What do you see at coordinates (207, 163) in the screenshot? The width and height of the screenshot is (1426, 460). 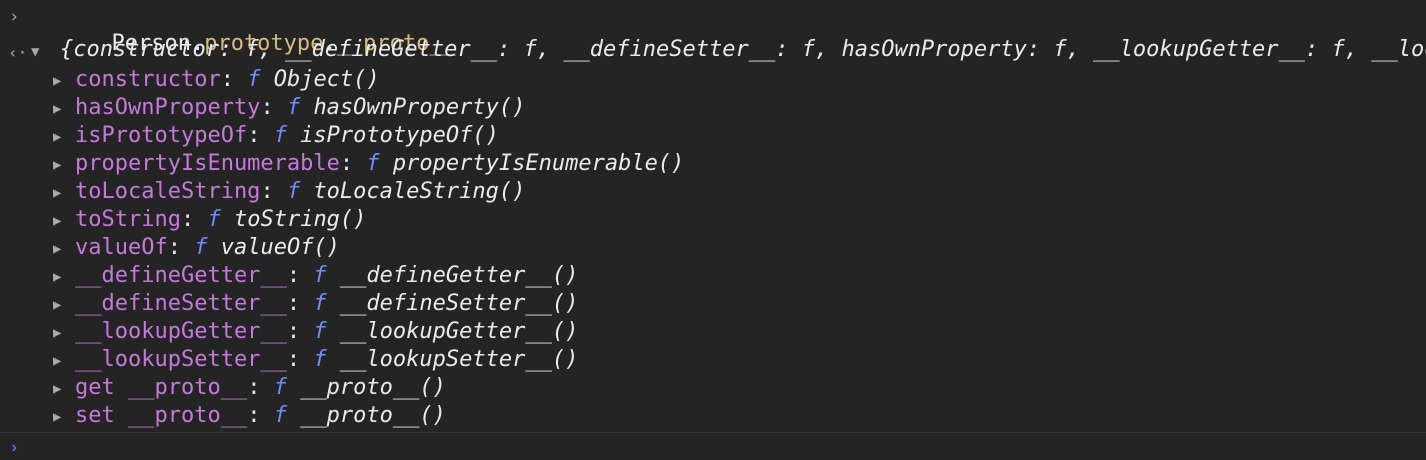 I see `property-key: propertyIsEnumerable` at bounding box center [207, 163].